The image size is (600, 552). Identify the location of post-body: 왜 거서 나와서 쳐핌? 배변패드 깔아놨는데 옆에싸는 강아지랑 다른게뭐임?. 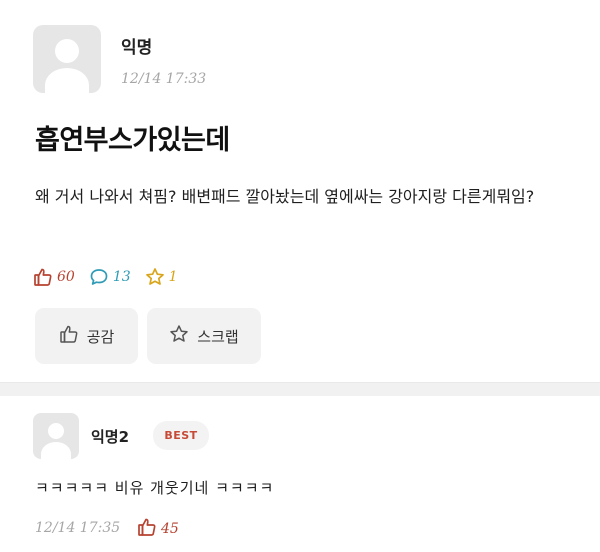
(285, 196).